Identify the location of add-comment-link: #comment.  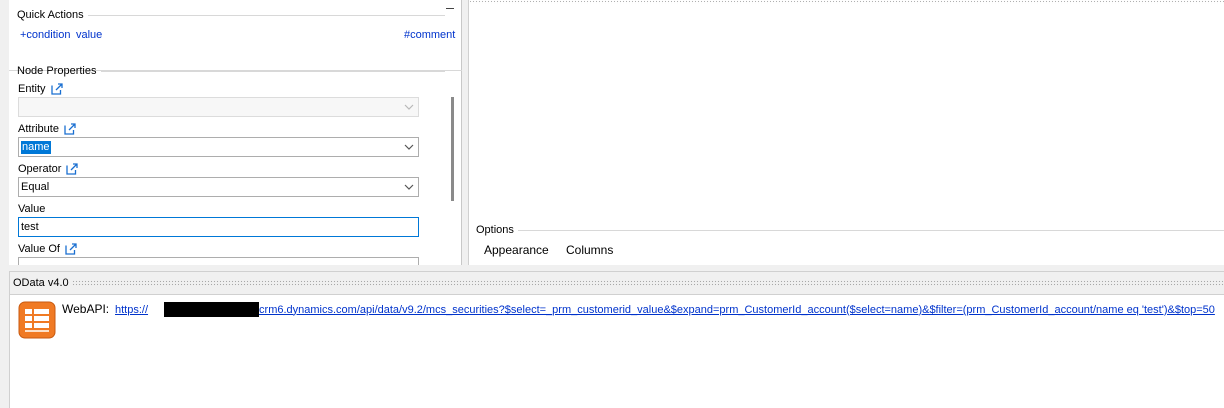
(429, 35).